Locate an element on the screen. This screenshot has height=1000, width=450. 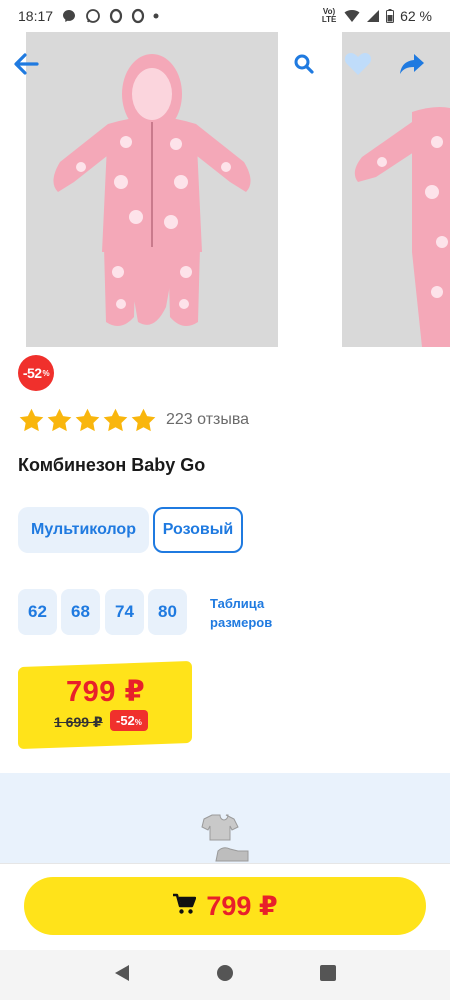
size-option-62: 62 is located at coordinates (37, 612).